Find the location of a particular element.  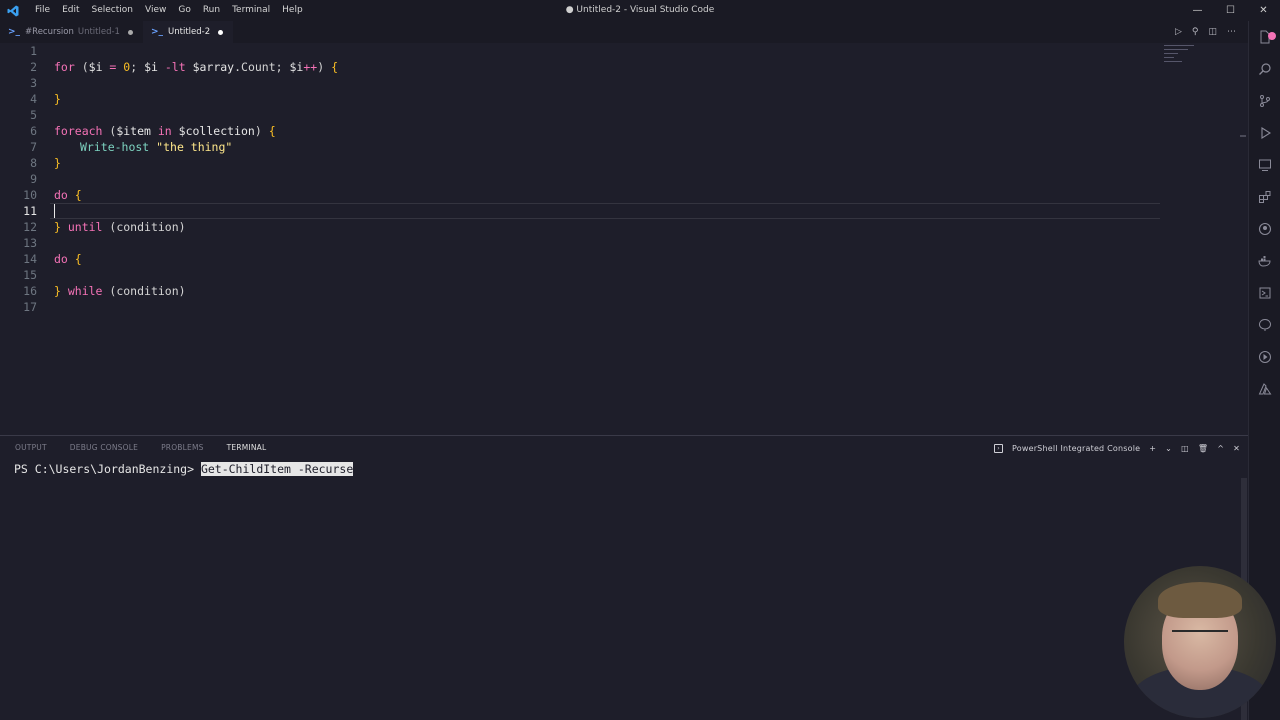

code-line: 7 Write-host "the thing" is located at coordinates (116, 147).